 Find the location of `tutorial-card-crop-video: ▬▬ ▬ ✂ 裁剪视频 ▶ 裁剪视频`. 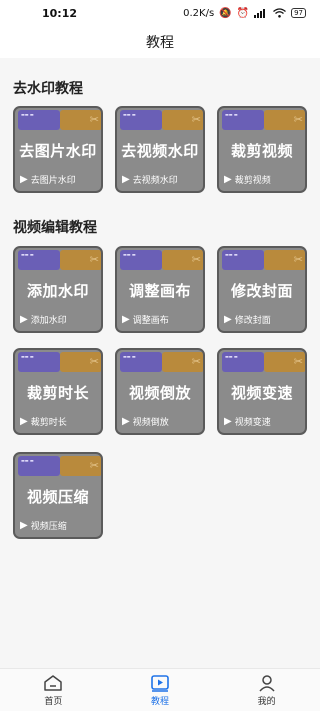

tutorial-card-crop-video: ▬▬ ▬ ✂ 裁剪视频 ▶ 裁剪视频 is located at coordinates (262, 149).